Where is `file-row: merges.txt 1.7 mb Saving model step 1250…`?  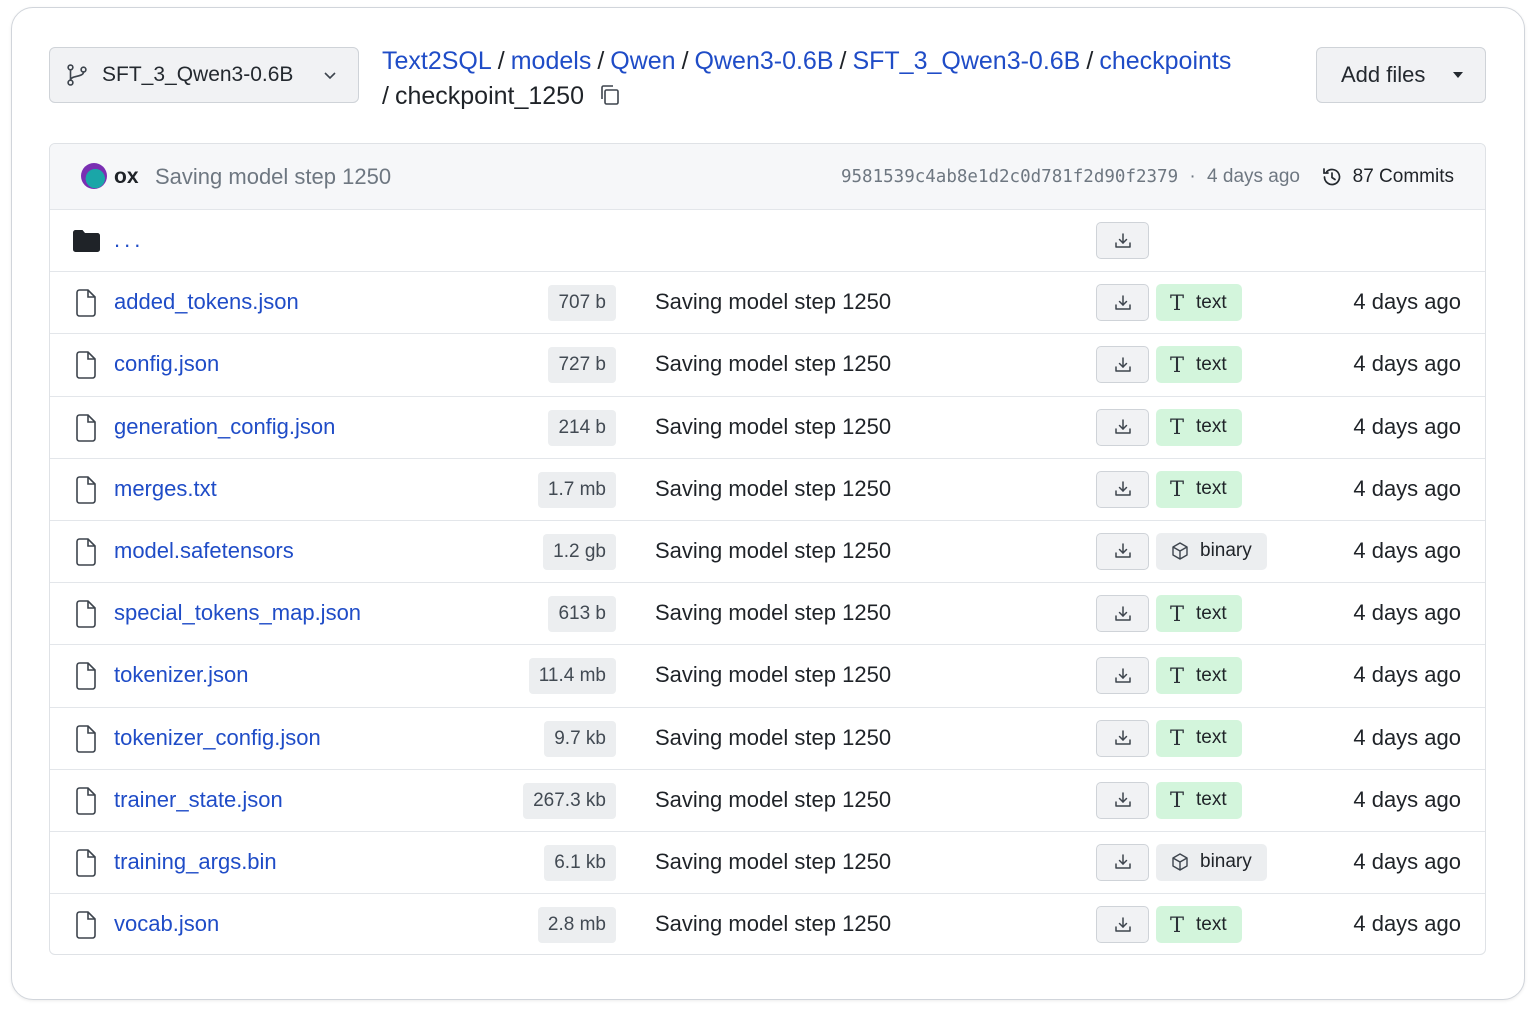 file-row: merges.txt 1.7 mb Saving model step 1250… is located at coordinates (767, 490).